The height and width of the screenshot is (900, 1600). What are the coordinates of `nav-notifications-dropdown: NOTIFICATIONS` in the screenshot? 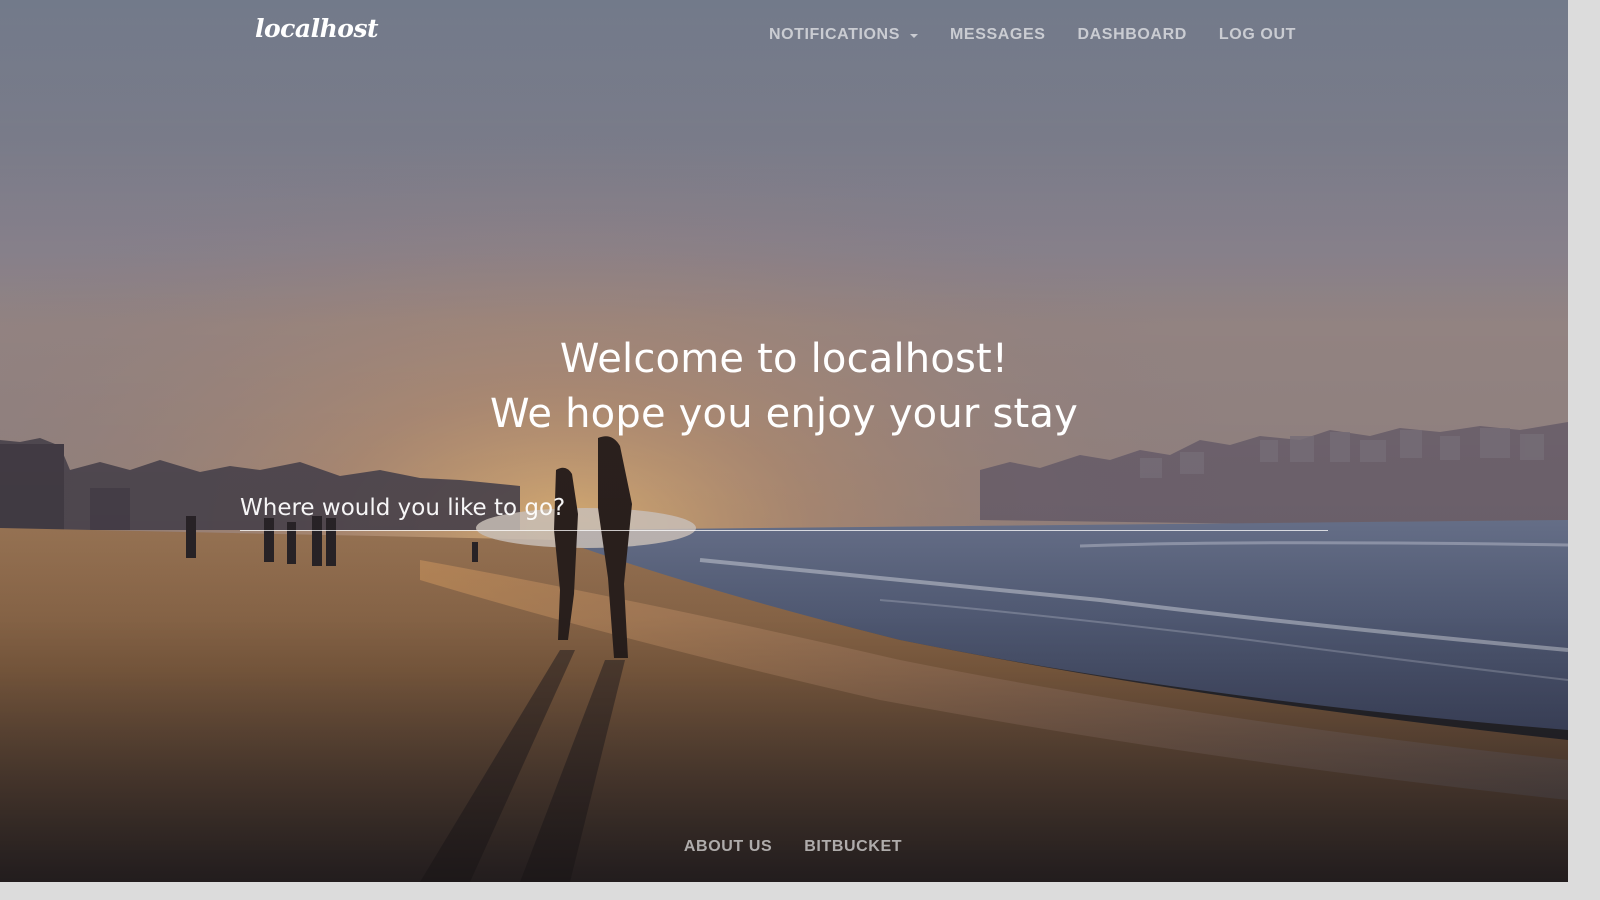 It's located at (843, 35).